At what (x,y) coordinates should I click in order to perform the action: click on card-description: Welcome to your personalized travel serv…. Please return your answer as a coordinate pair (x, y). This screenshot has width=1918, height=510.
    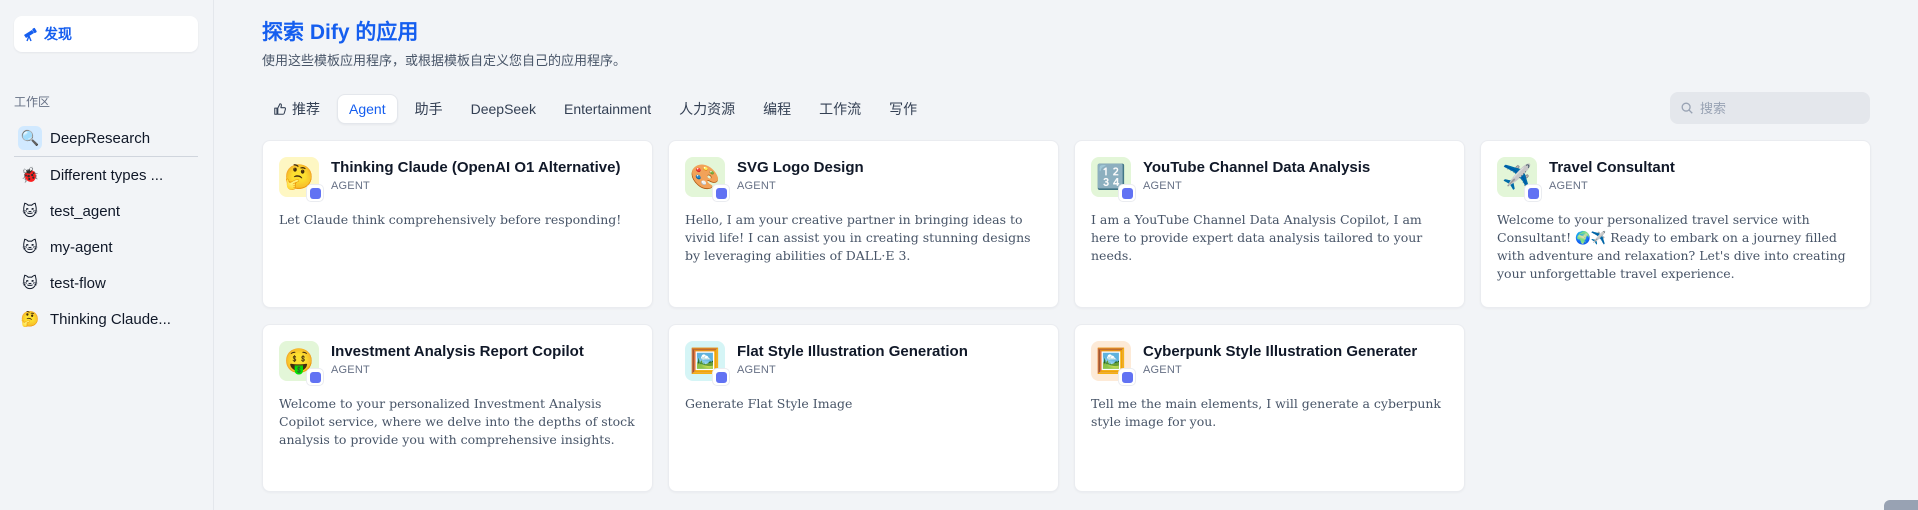
    Looking at the image, I should click on (1671, 246).